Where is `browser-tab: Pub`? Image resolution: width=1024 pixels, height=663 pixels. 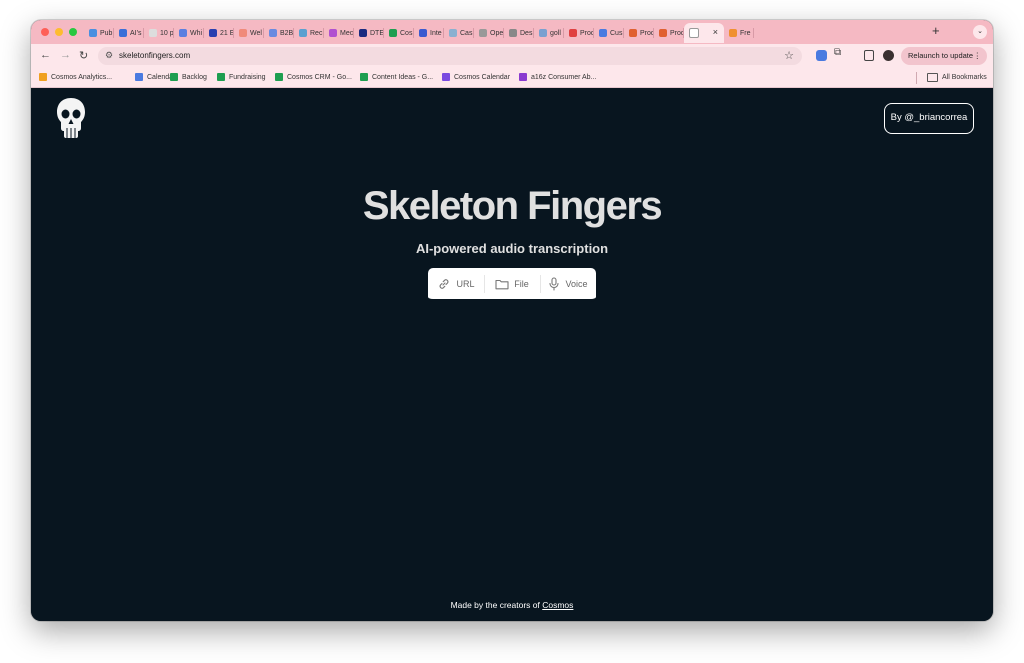 browser-tab: Pub is located at coordinates (99, 33).